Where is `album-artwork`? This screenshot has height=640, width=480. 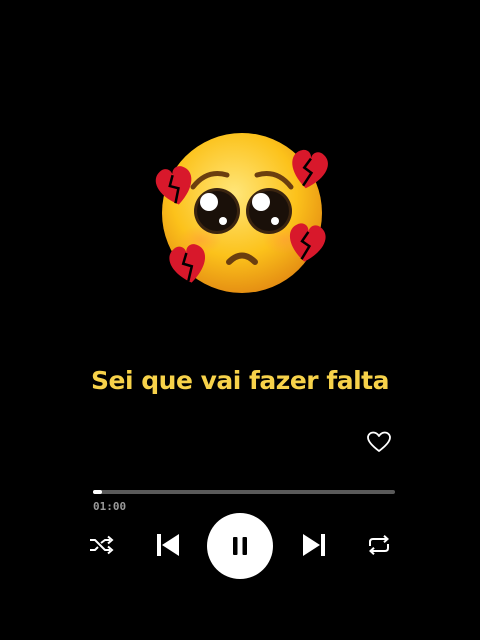
album-artwork is located at coordinates (240, 212).